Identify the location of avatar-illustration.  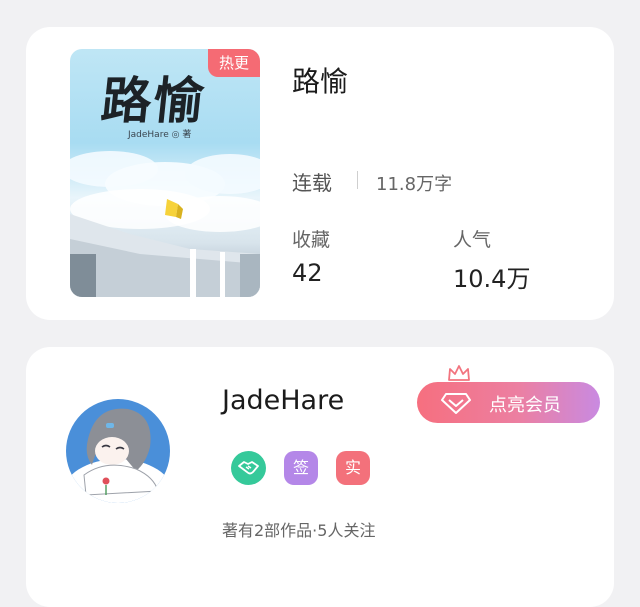
(118, 451).